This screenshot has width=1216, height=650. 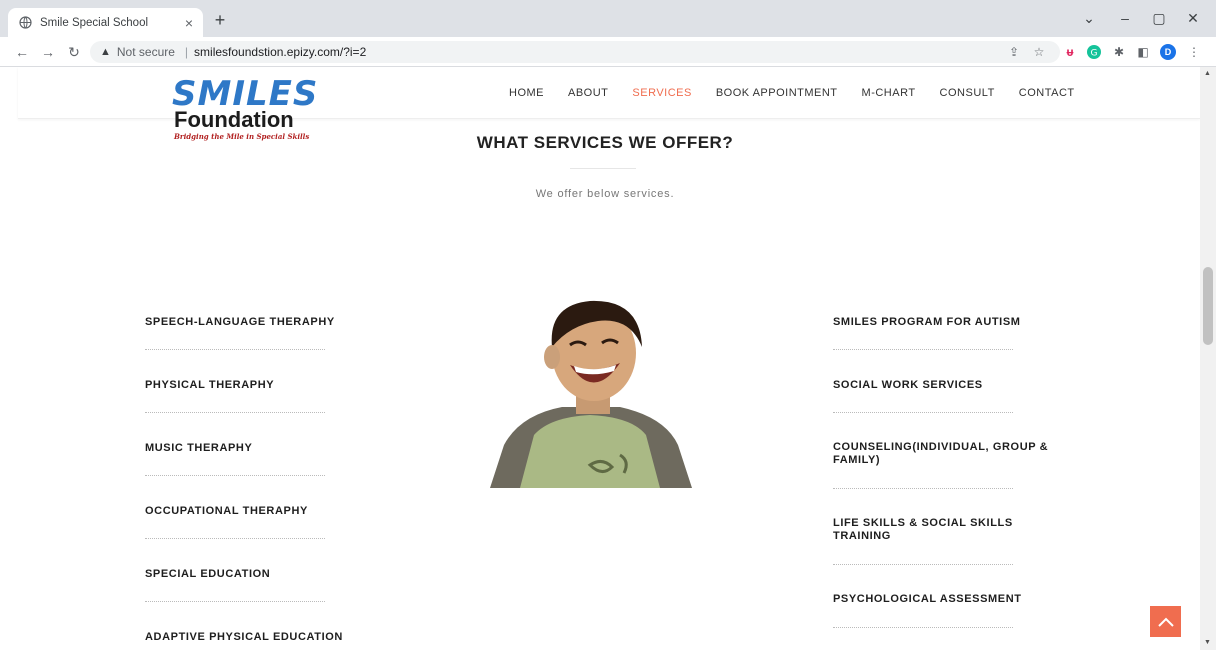 I want to click on logo-subtitle: Foundation, so click(x=234, y=119).